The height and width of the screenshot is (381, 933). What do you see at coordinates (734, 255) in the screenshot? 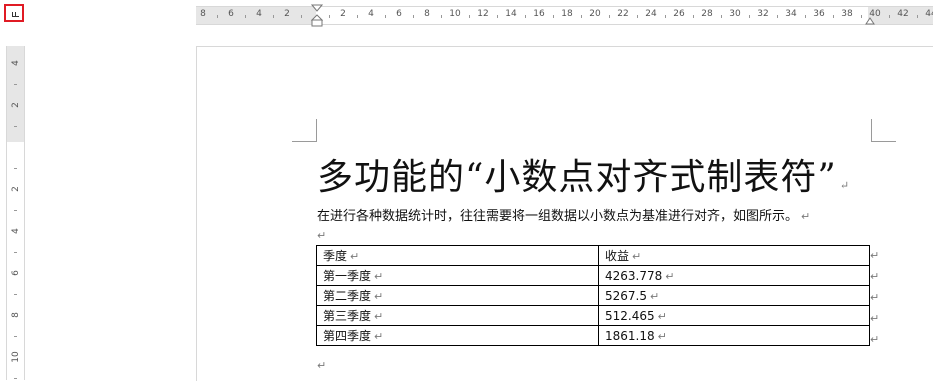
I see `table-cell: 收益 ↵` at bounding box center [734, 255].